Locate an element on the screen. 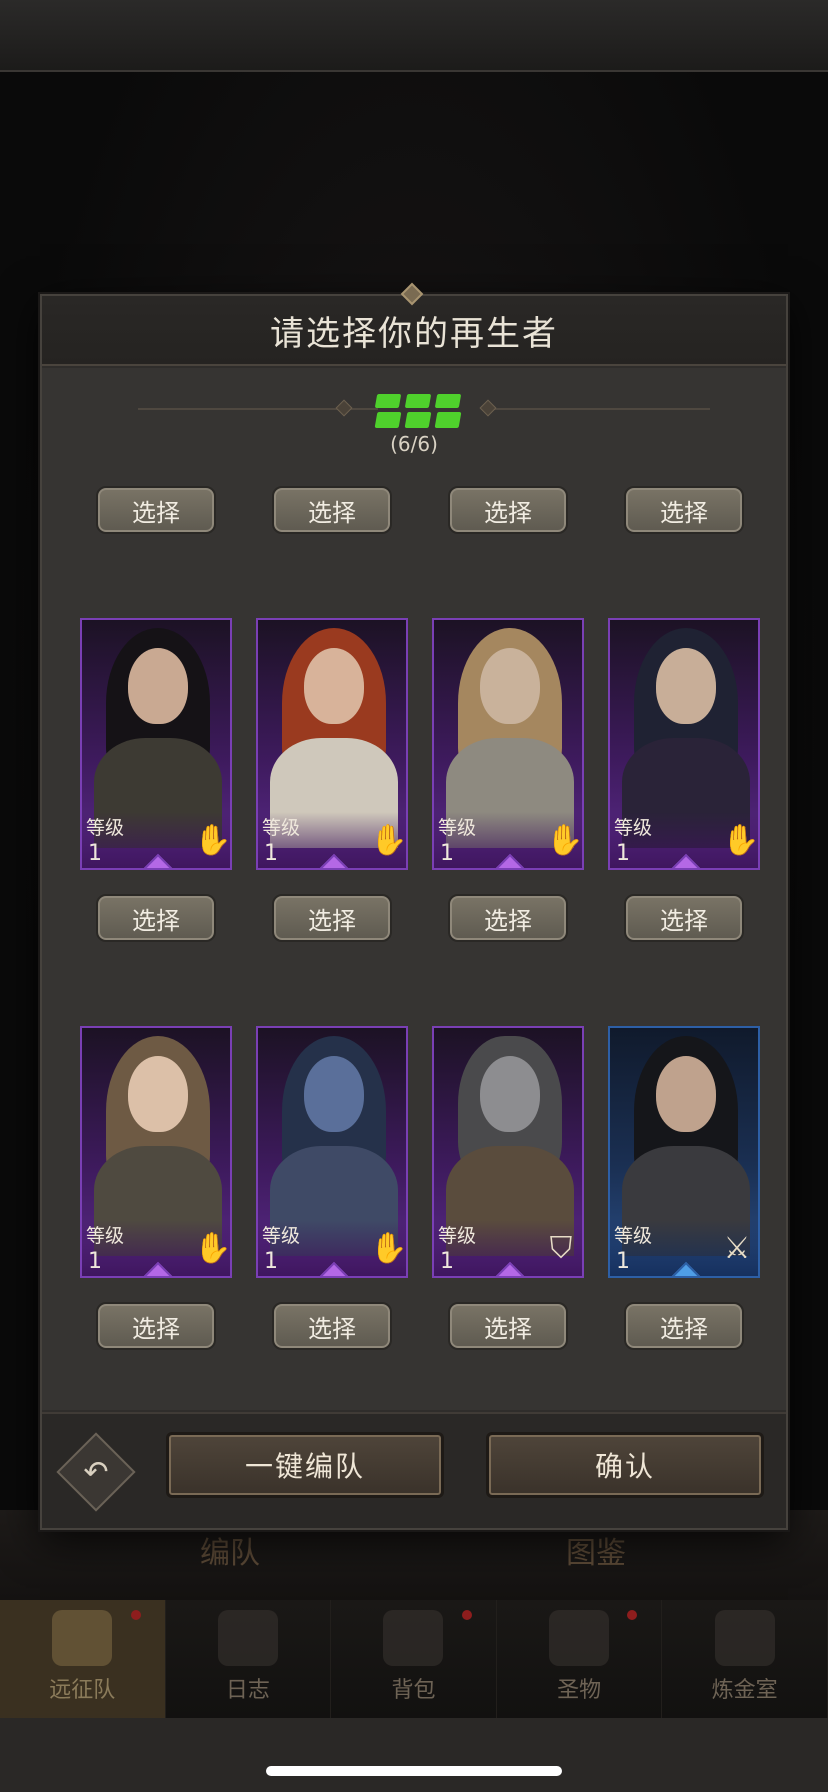 The image size is (828, 1792). nav-item-alchemy: 炼金室 is located at coordinates (745, 1659).